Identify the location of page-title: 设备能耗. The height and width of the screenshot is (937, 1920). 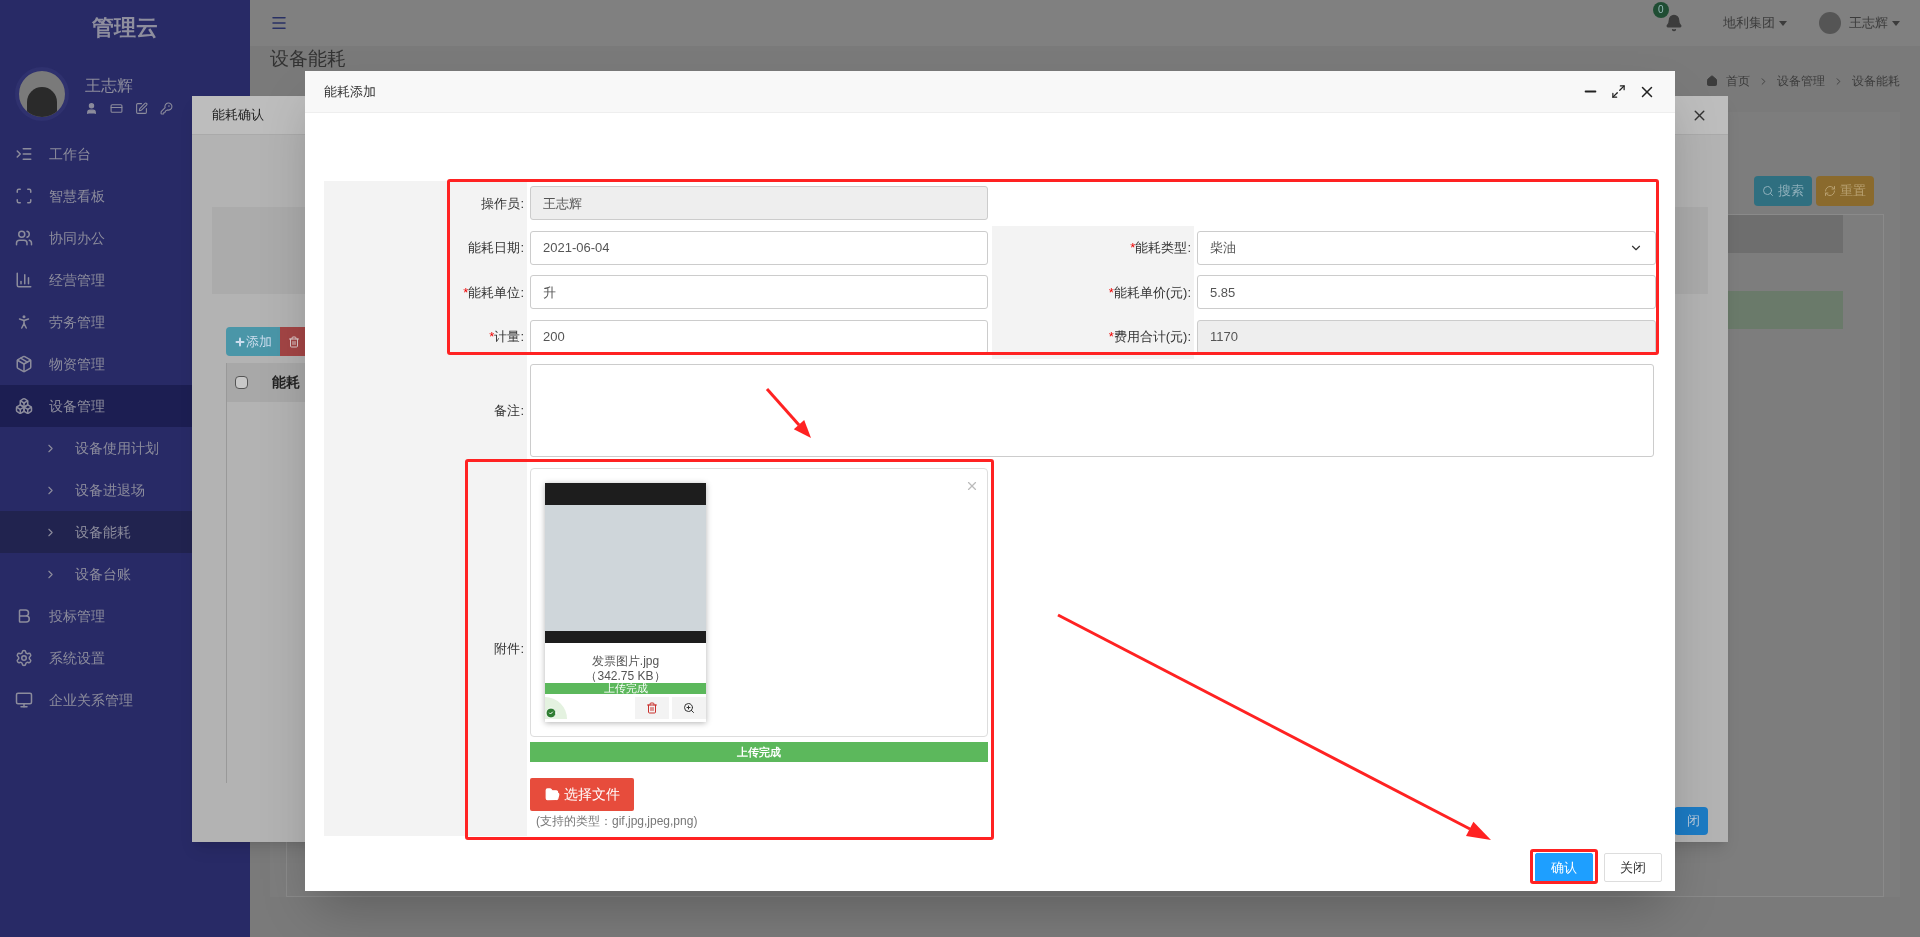
(308, 58).